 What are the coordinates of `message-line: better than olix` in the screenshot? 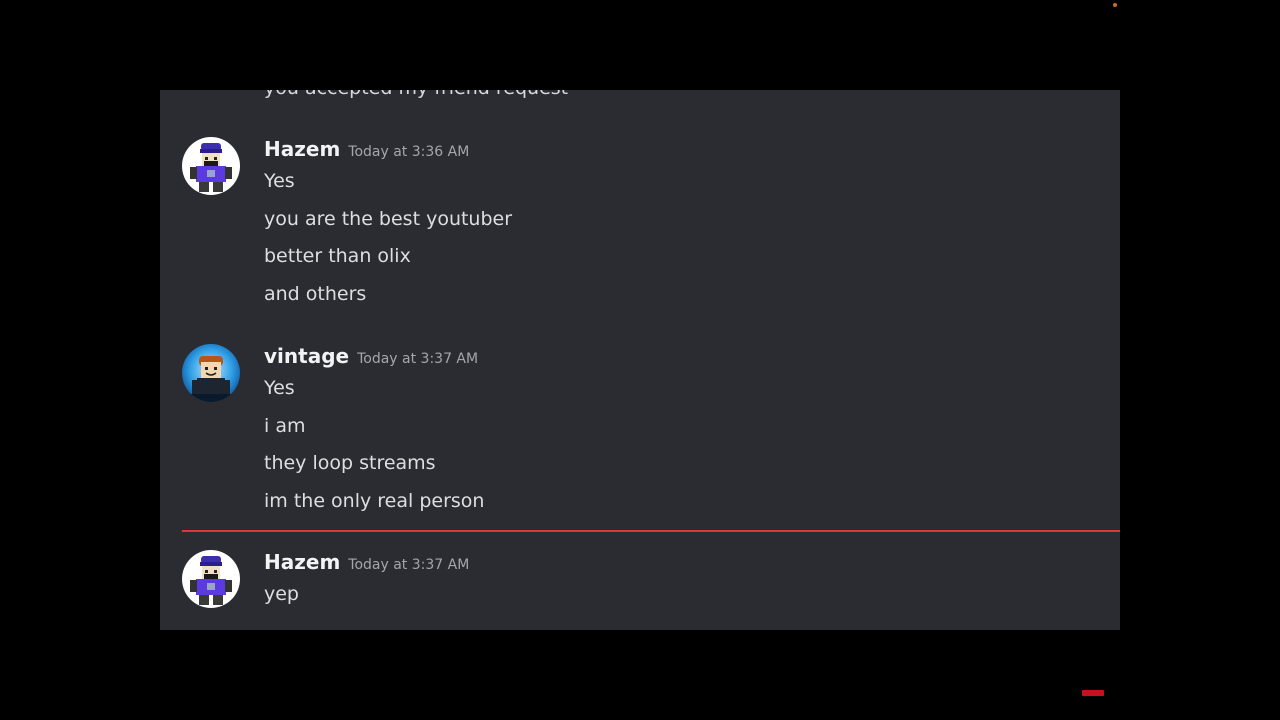 It's located at (337, 256).